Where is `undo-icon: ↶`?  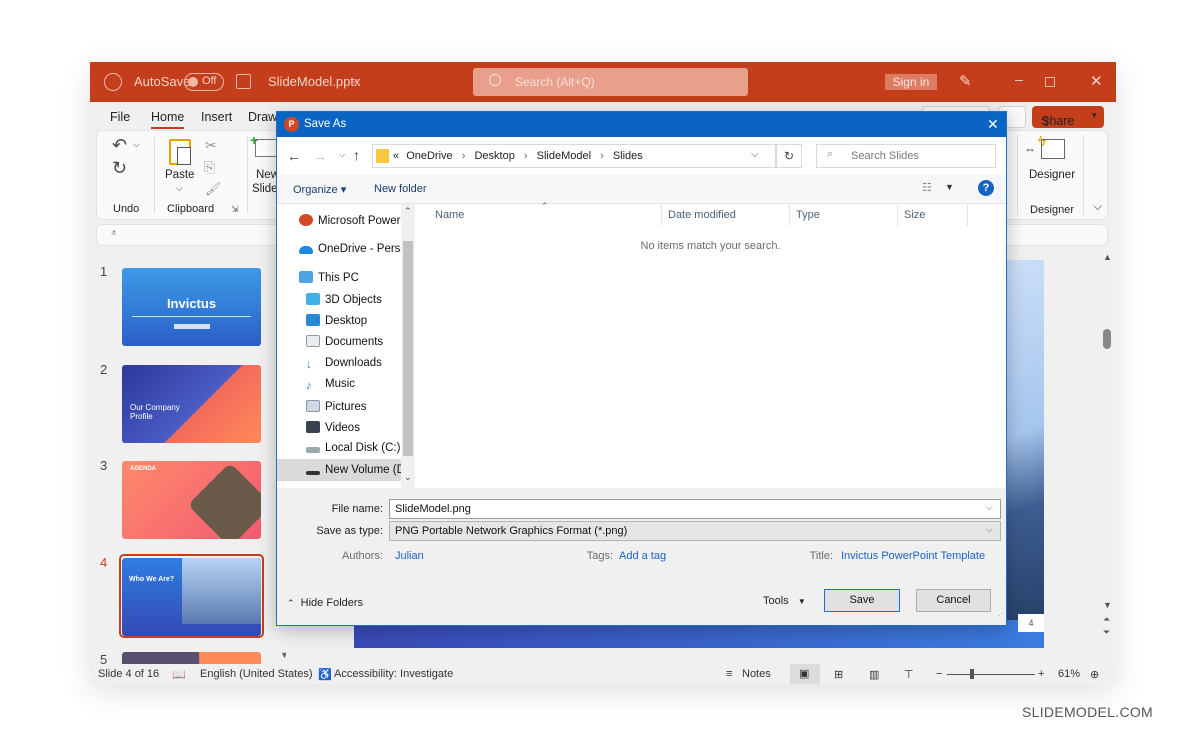
undo-icon: ↶ is located at coordinates (119, 145).